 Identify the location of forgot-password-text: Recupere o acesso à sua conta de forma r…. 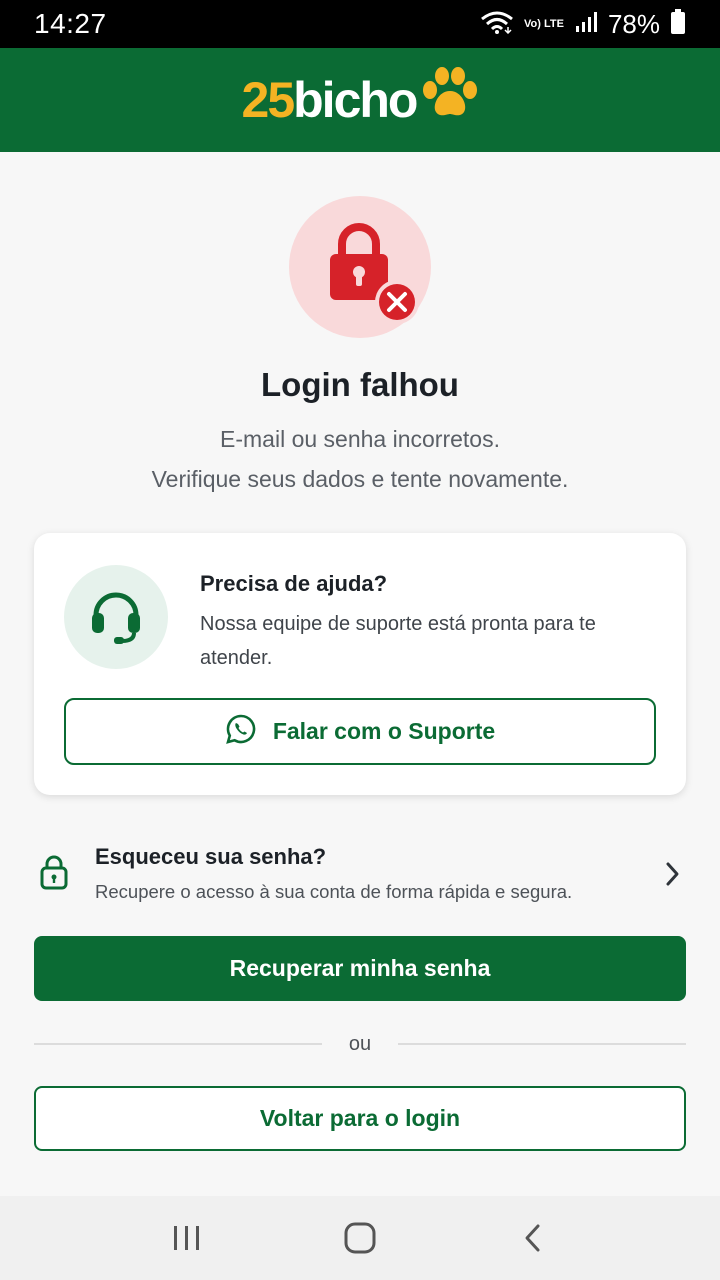
(334, 891).